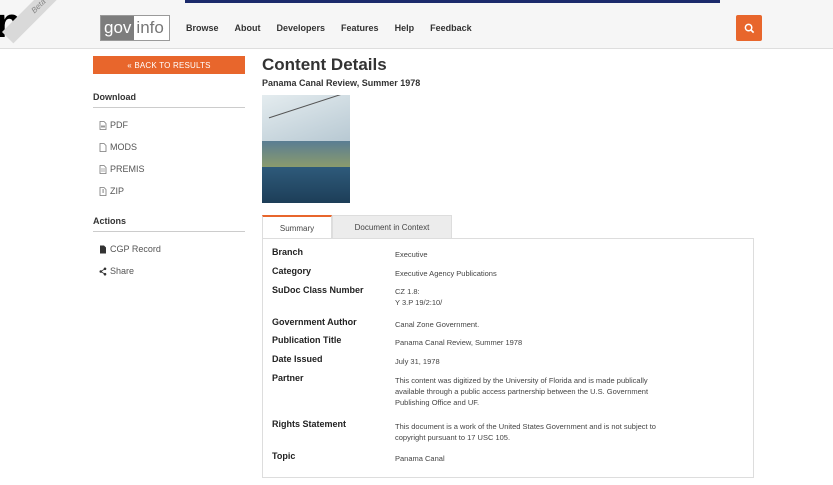  Describe the element at coordinates (127, 169) in the screenshot. I see `download-premis-label: PREMIS` at that location.